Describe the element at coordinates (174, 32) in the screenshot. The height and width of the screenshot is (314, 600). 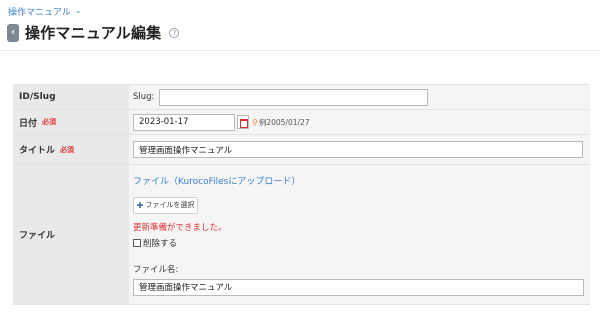
I see `help-icon: ?` at that location.